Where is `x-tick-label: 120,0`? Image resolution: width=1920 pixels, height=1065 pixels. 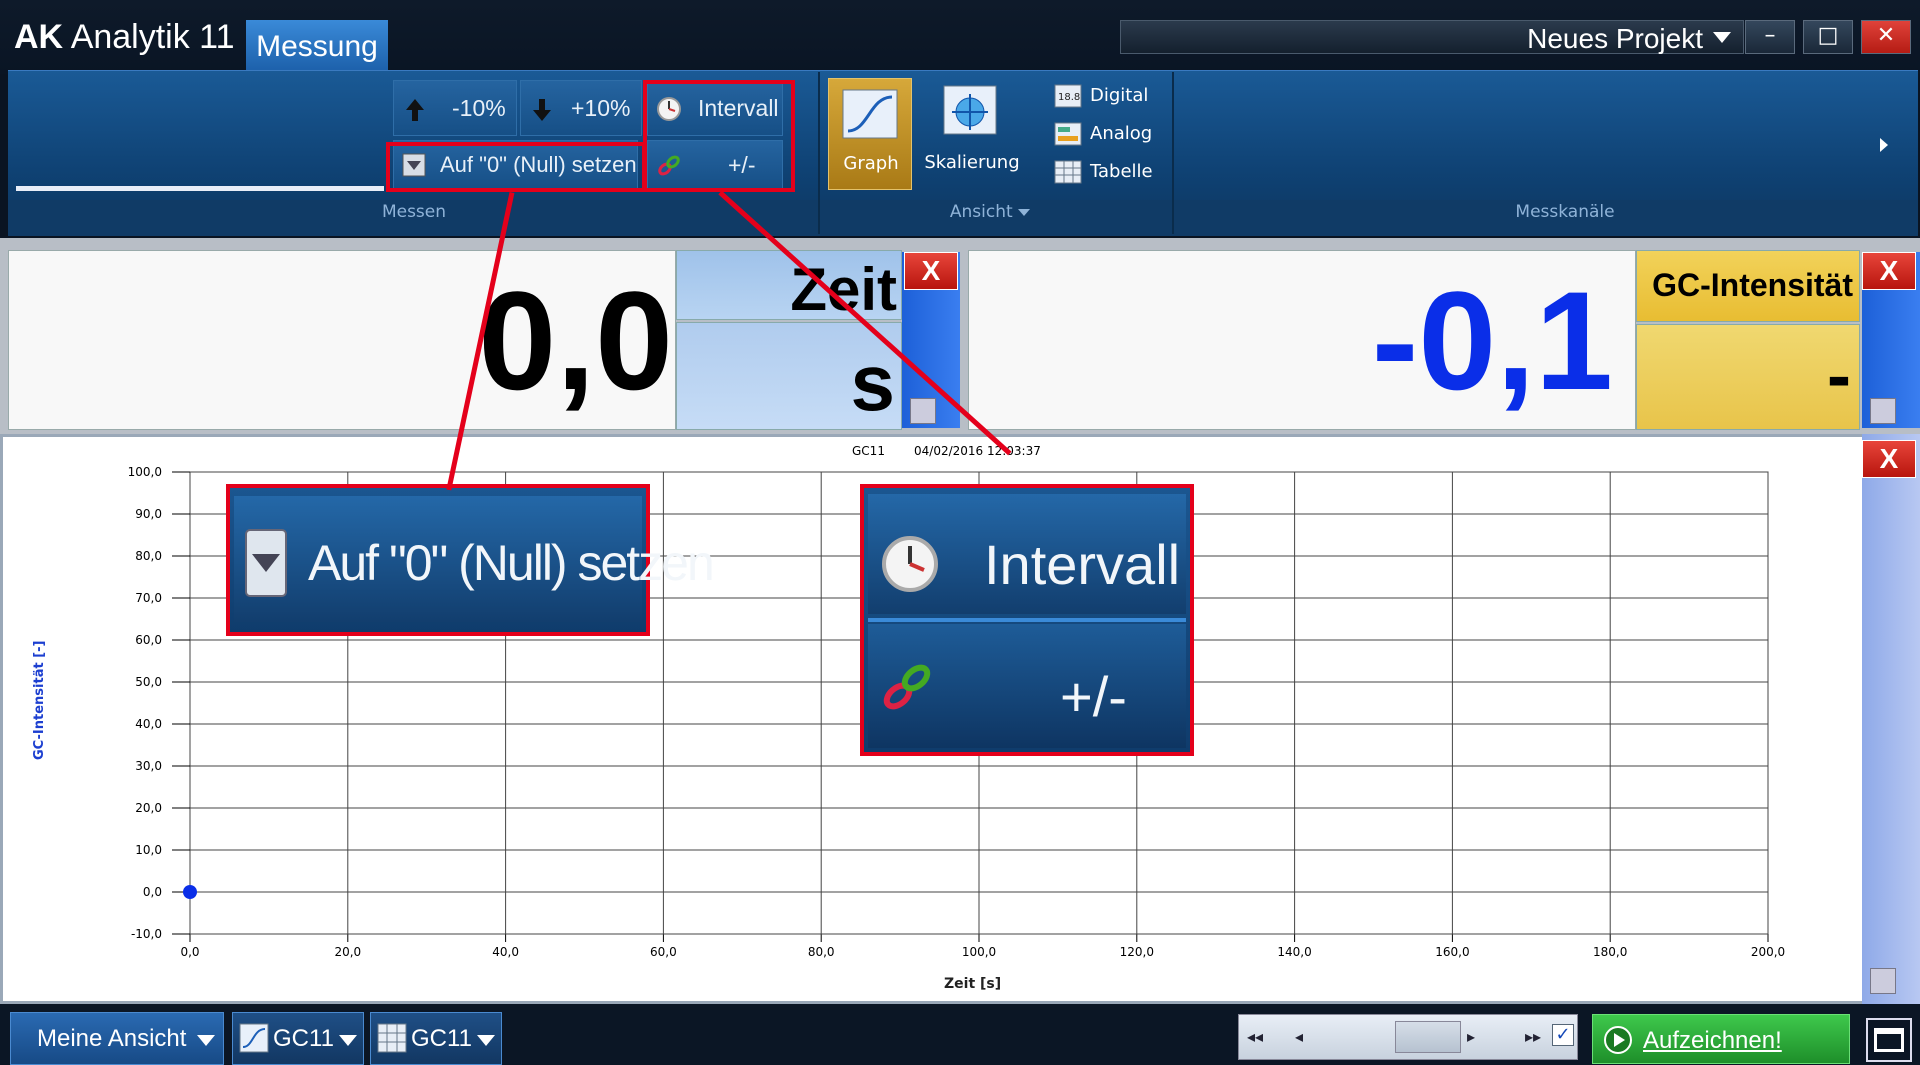 x-tick-label: 120,0 is located at coordinates (1137, 952).